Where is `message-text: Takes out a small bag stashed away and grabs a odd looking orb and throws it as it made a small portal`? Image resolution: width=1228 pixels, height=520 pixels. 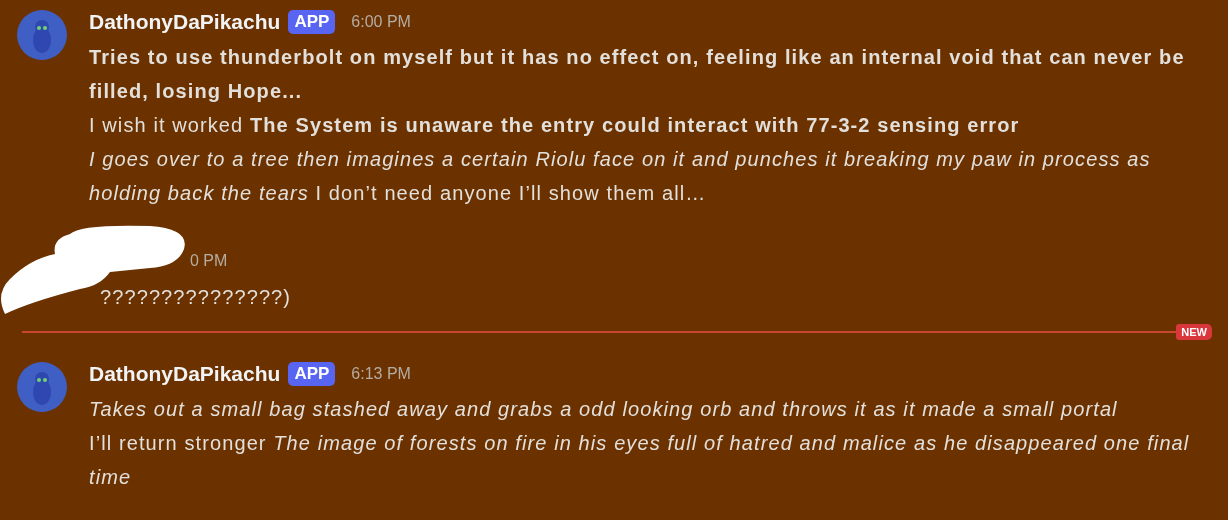
message-text: Takes out a small bag stashed away and grabs a odd looking orb and throws it as it made a small portal is located at coordinates (604, 409).